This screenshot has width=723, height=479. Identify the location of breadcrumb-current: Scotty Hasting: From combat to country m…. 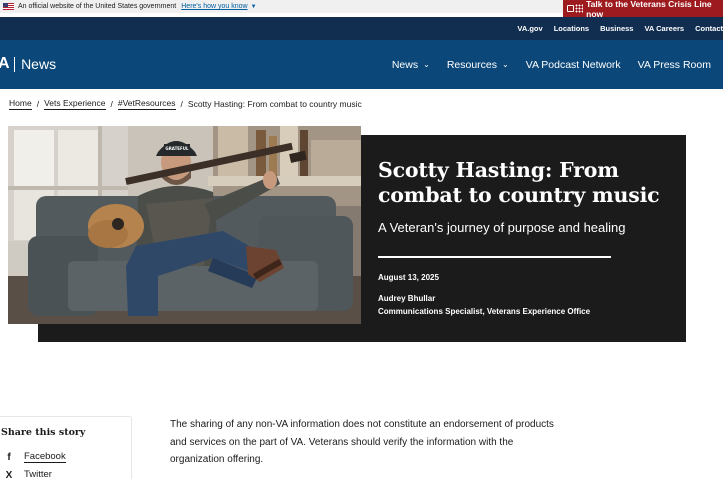
(274, 104).